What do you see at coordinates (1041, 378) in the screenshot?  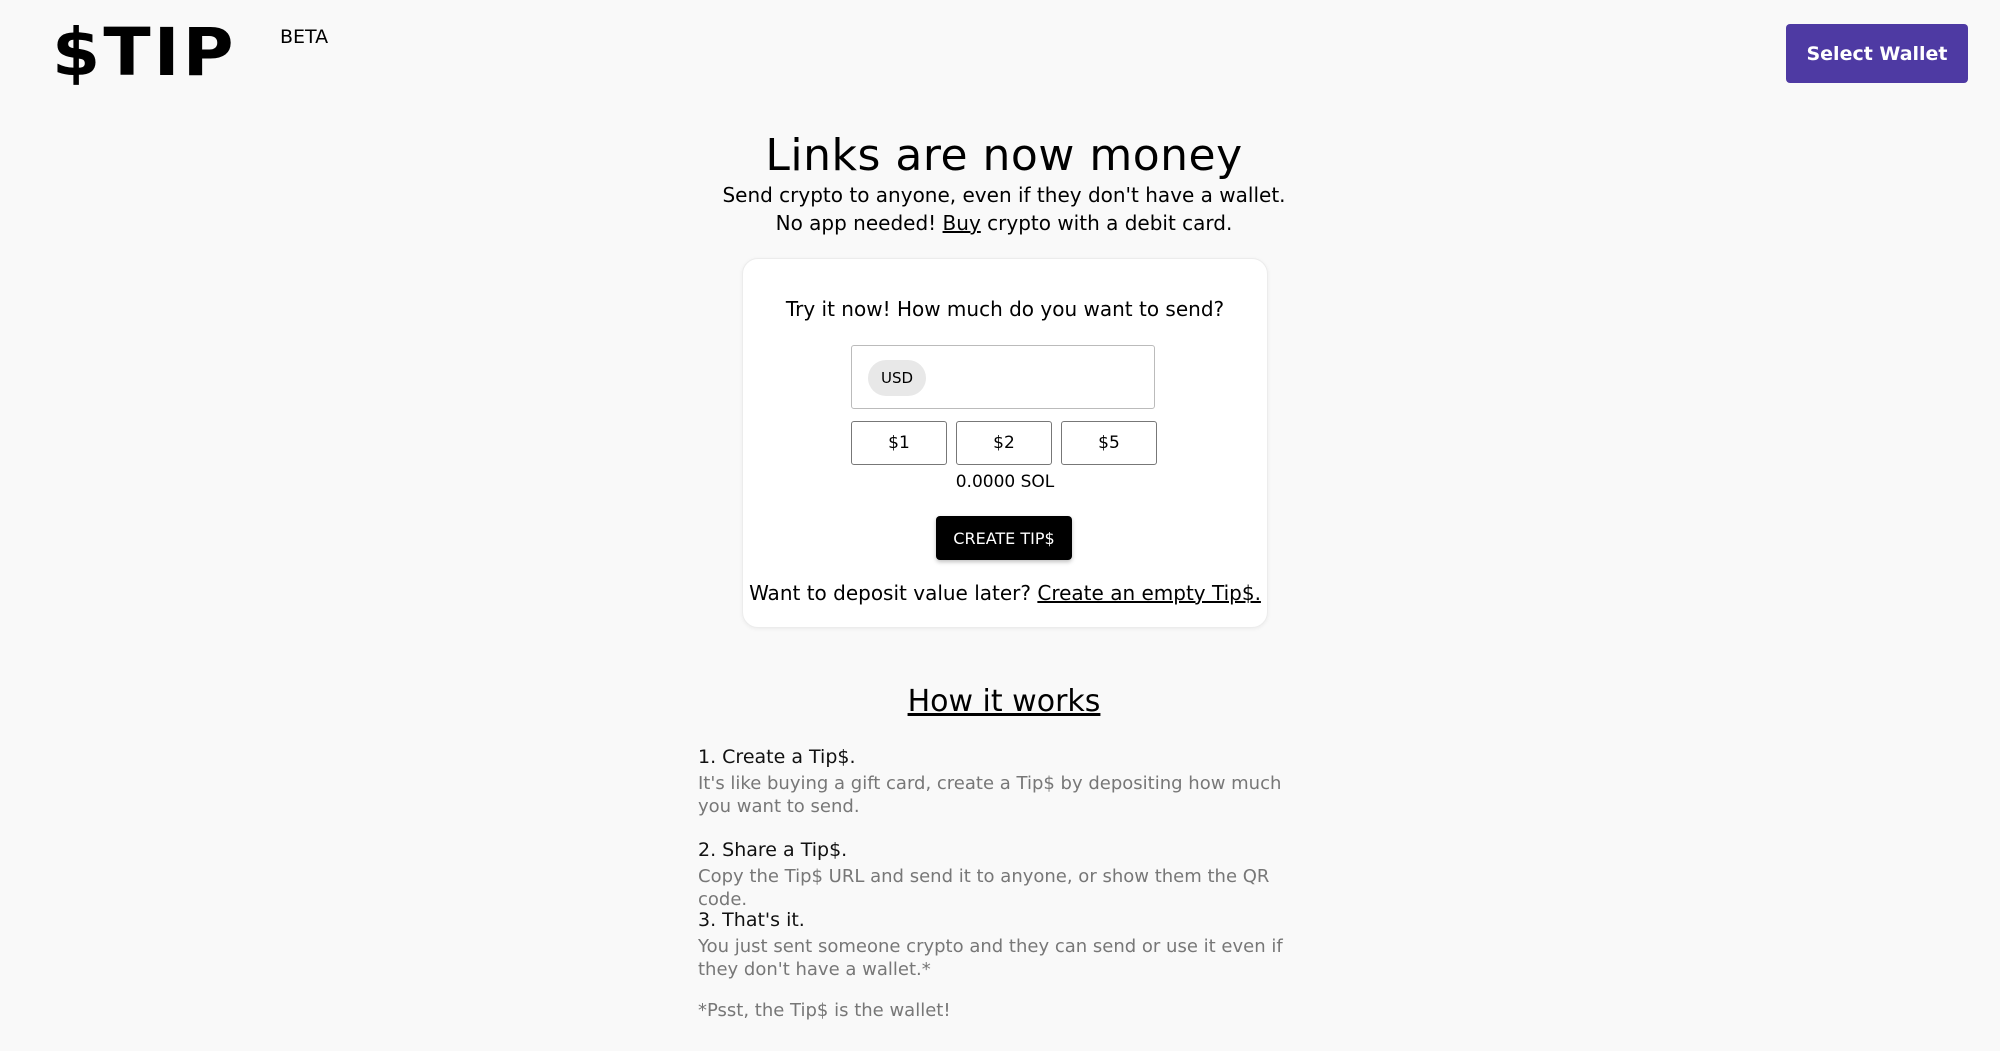 I see `amount-input` at bounding box center [1041, 378].